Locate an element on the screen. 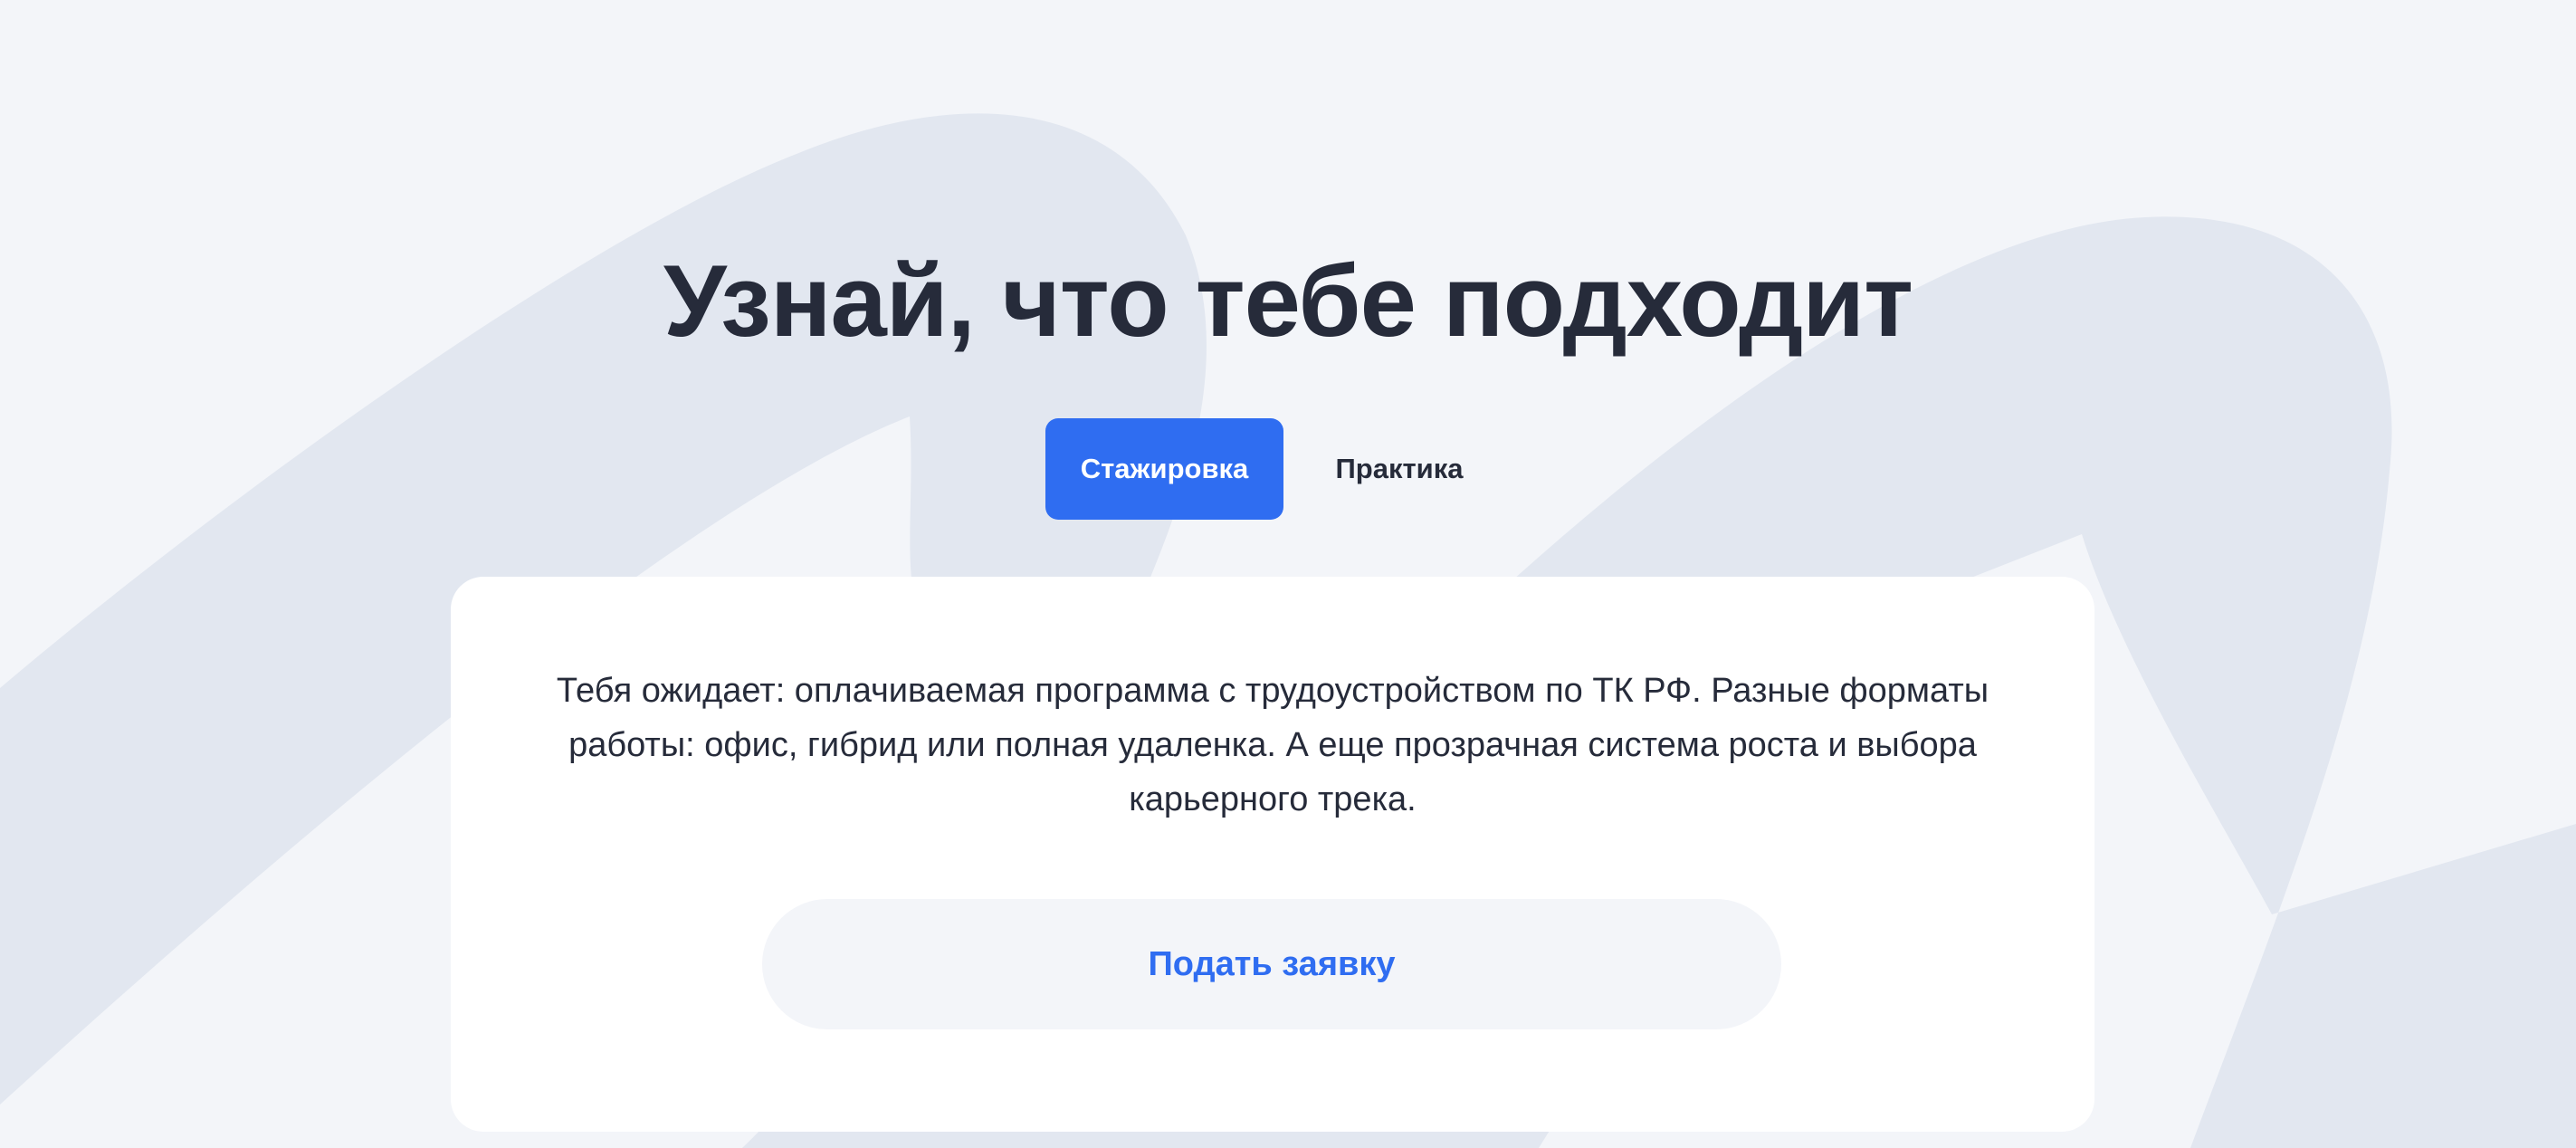  tab-internship: Стажировка is located at coordinates (1164, 469).